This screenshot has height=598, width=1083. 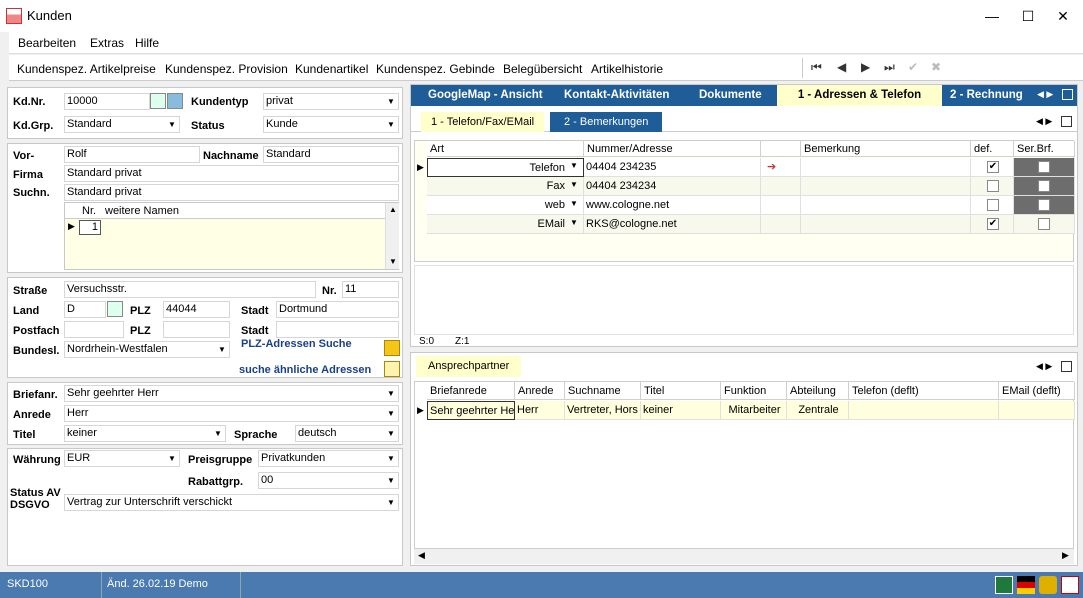 I want to click on ansprech-cell, so click(x=924, y=410).